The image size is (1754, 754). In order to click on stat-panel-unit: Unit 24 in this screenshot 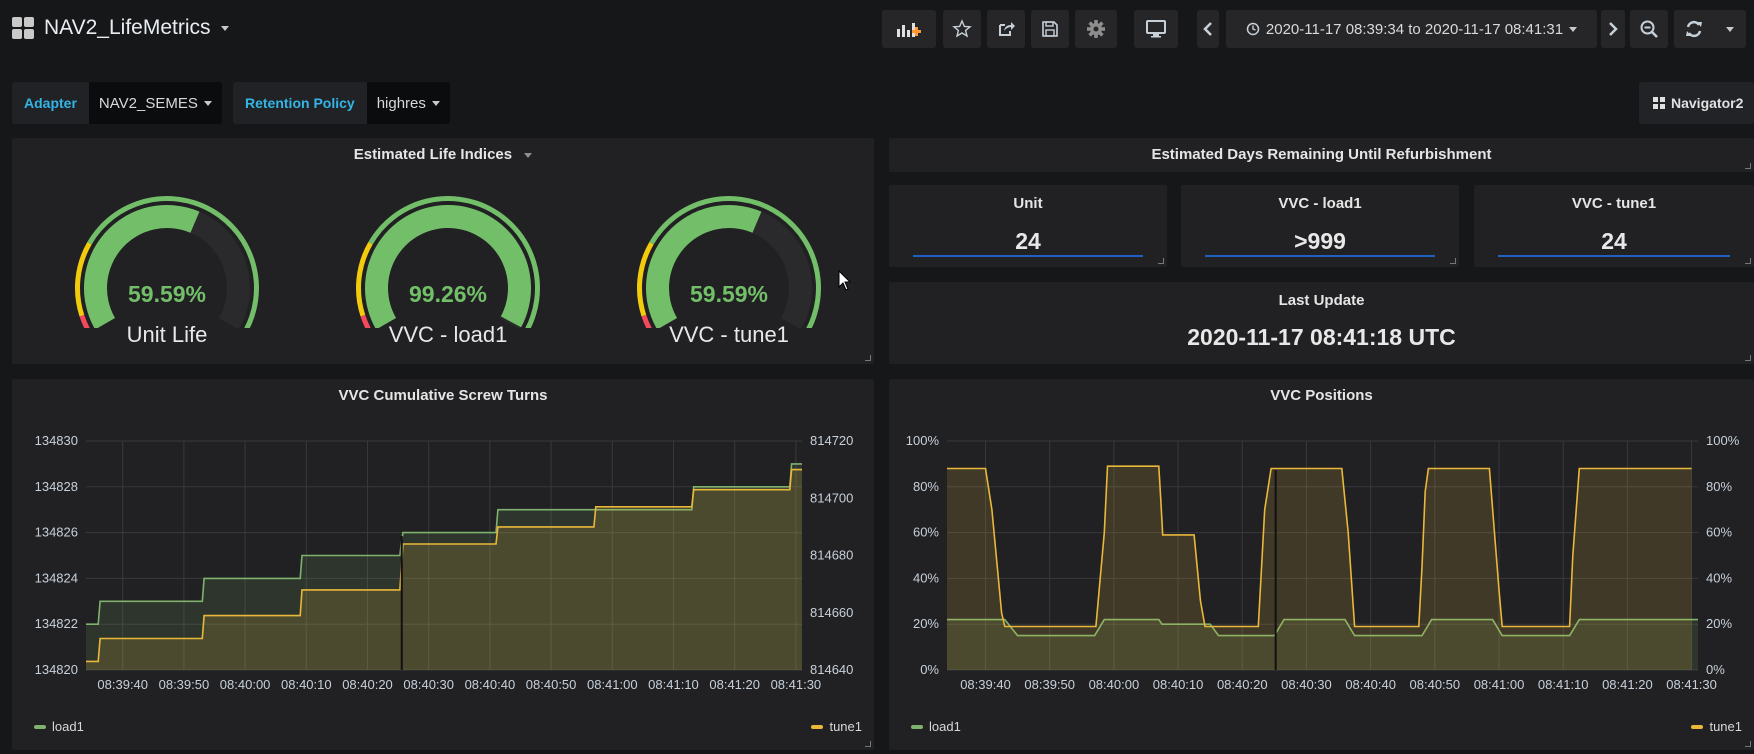, I will do `click(1028, 226)`.